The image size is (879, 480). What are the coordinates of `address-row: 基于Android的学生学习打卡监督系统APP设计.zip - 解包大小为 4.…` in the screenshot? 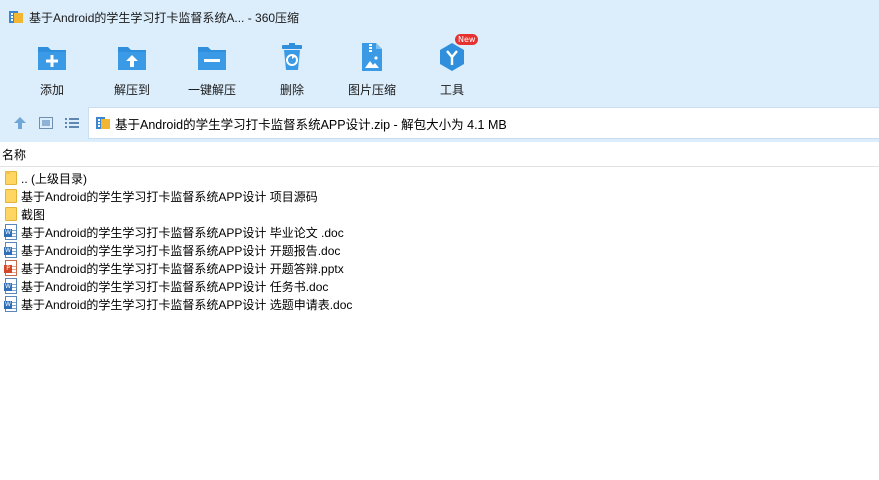 It's located at (439, 123).